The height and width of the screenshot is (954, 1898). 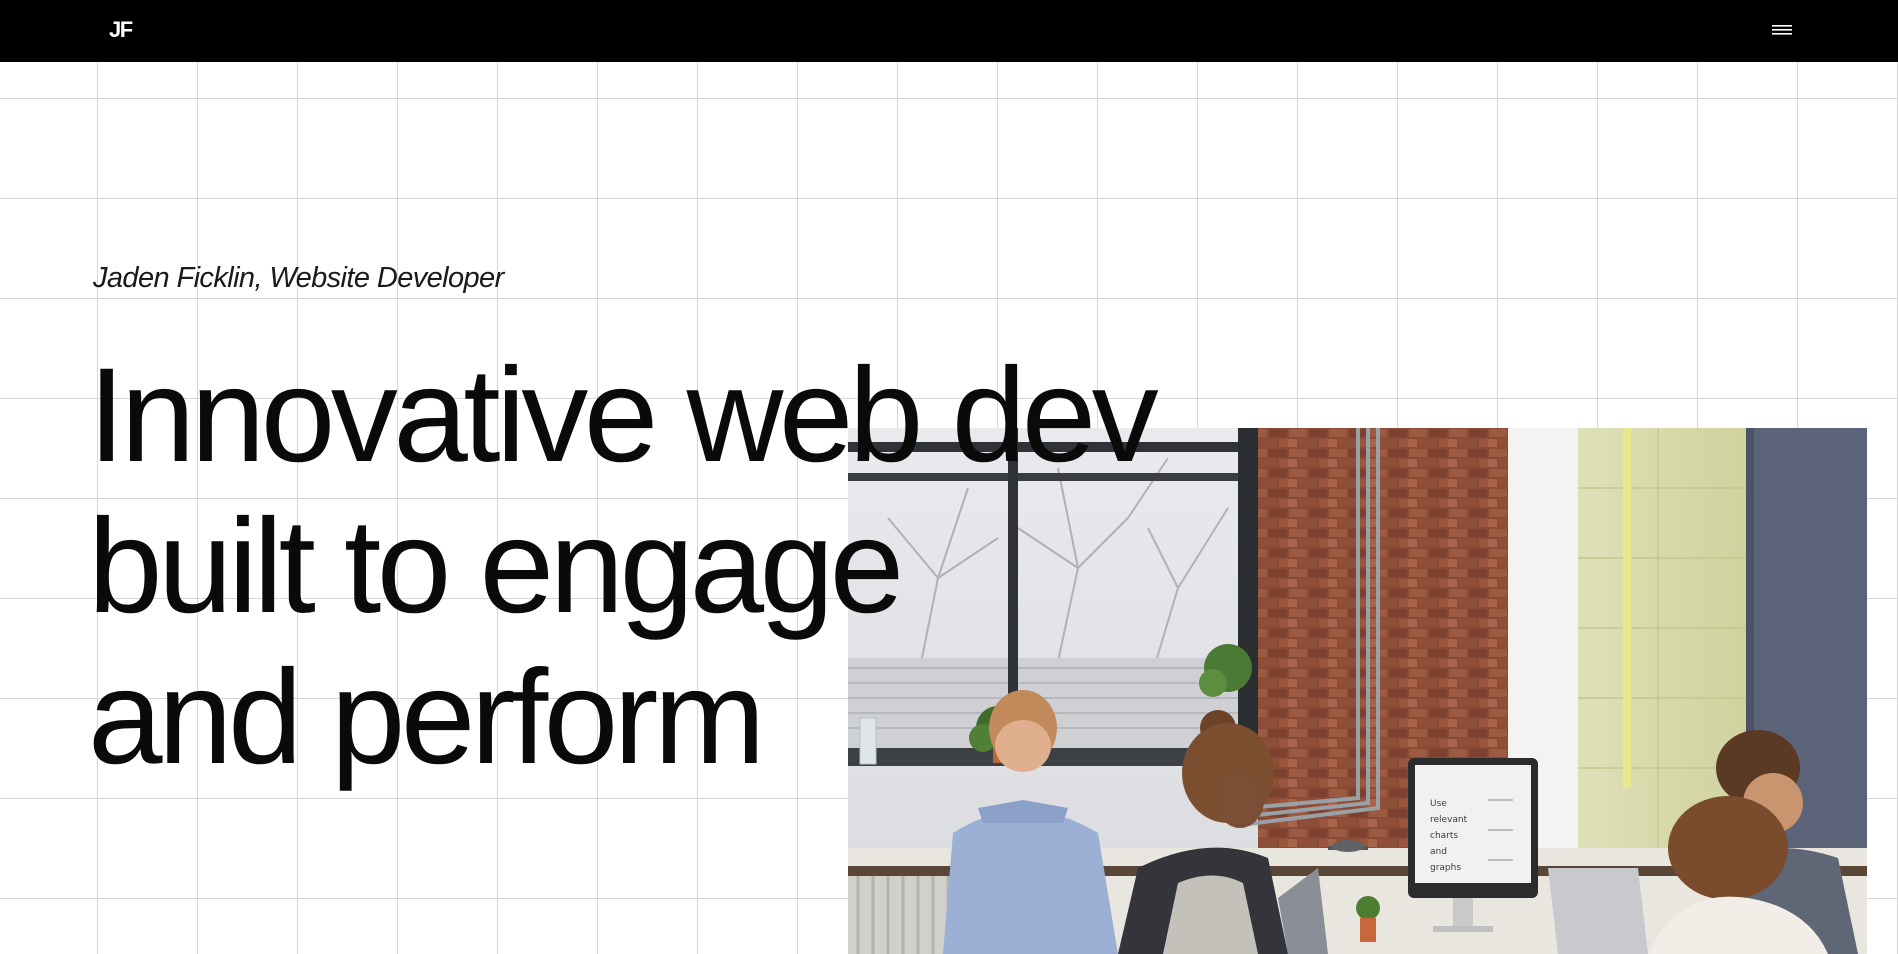 I want to click on headline-line-2: built to engage, so click(x=496, y=566).